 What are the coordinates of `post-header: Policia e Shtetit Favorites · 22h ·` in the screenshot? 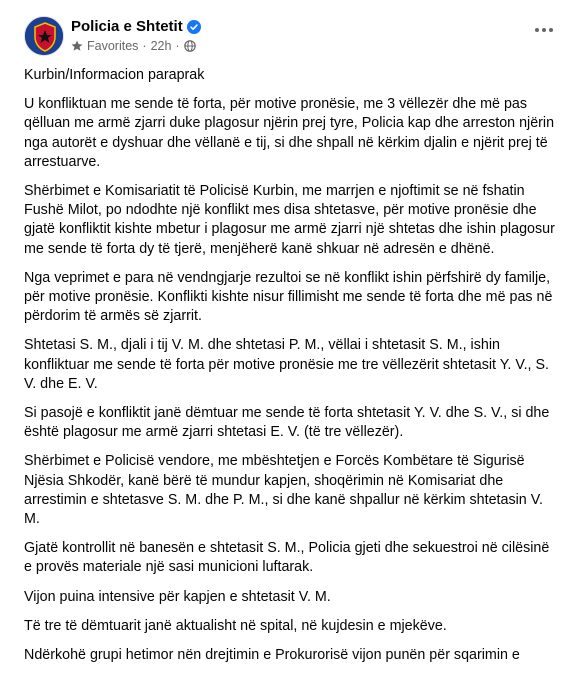 It's located at (290, 33).